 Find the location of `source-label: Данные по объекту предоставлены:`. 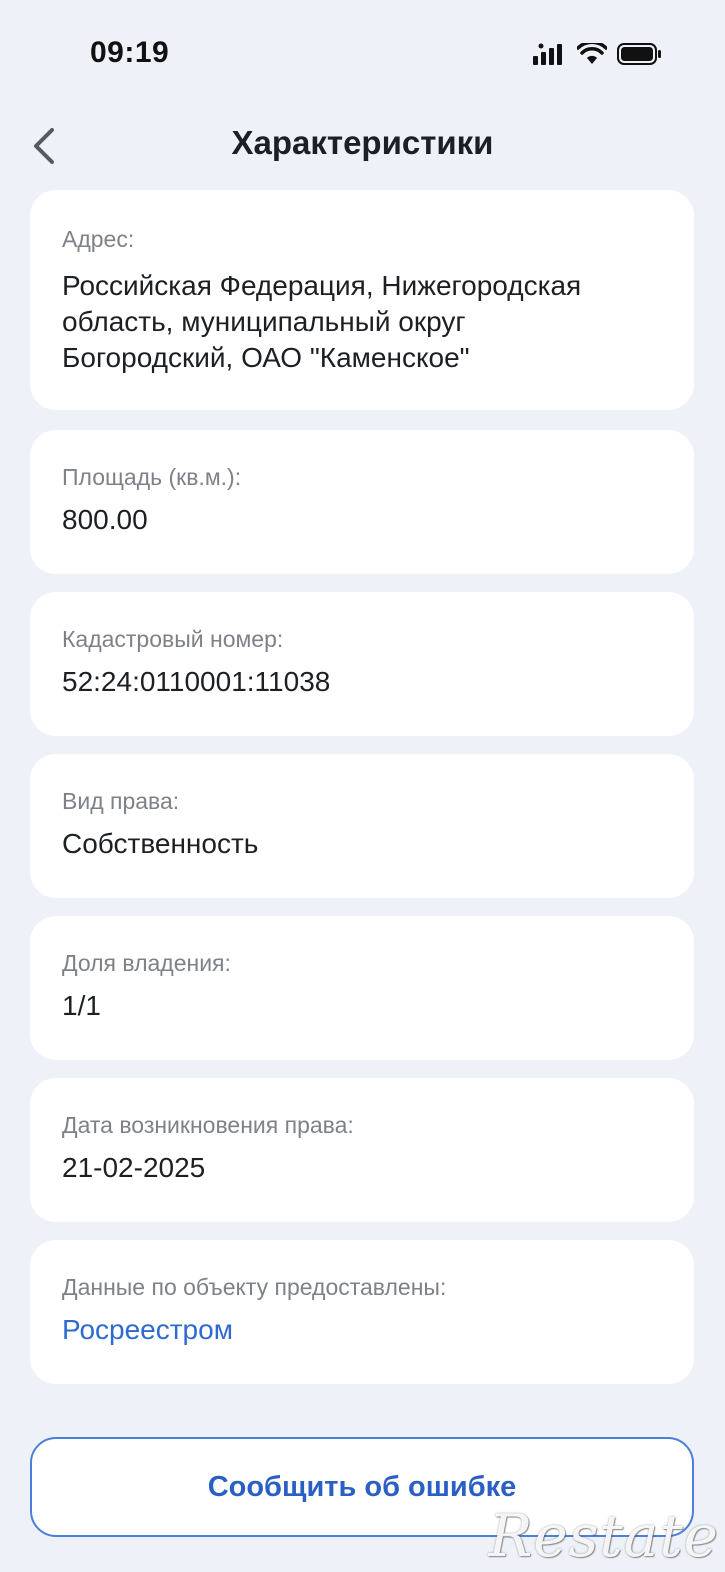

source-label: Данные по объекту предоставлены: is located at coordinates (254, 1287).